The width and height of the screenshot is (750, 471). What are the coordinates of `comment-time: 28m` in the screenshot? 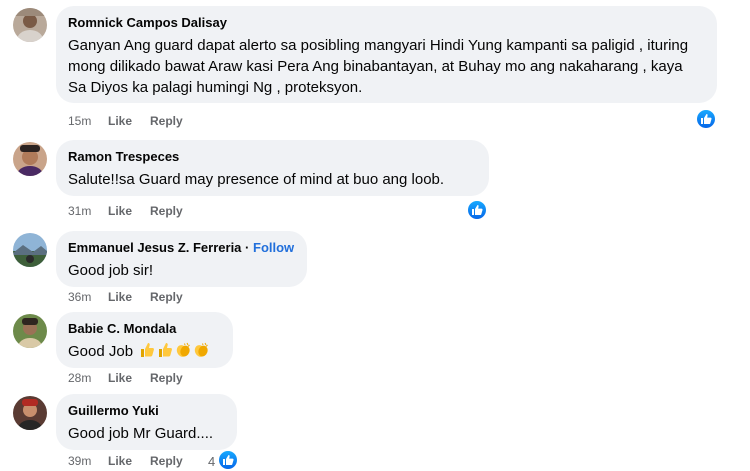 It's located at (88, 378).